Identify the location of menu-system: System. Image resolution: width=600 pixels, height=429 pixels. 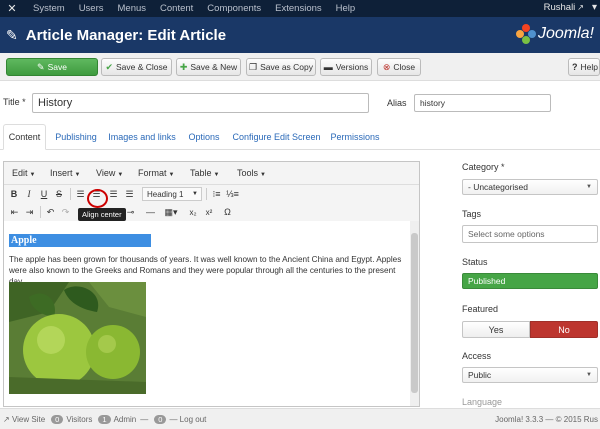
(49, 8).